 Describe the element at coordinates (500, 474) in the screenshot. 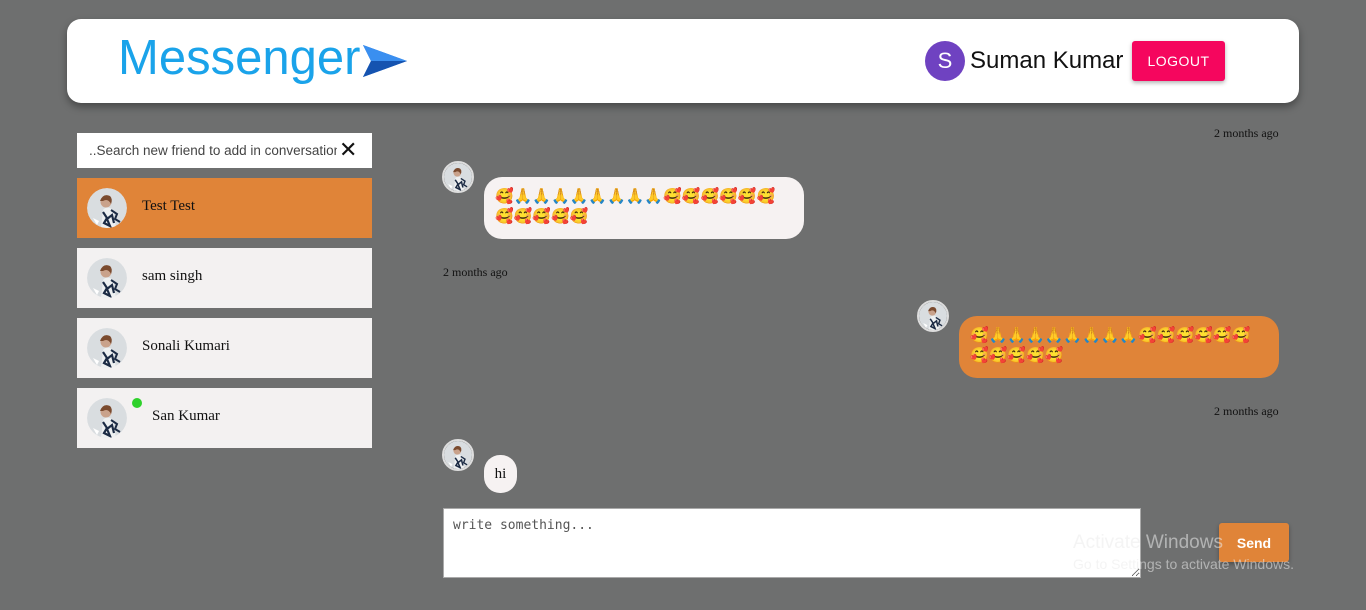

I see `message-bubble-received: hi` at that location.